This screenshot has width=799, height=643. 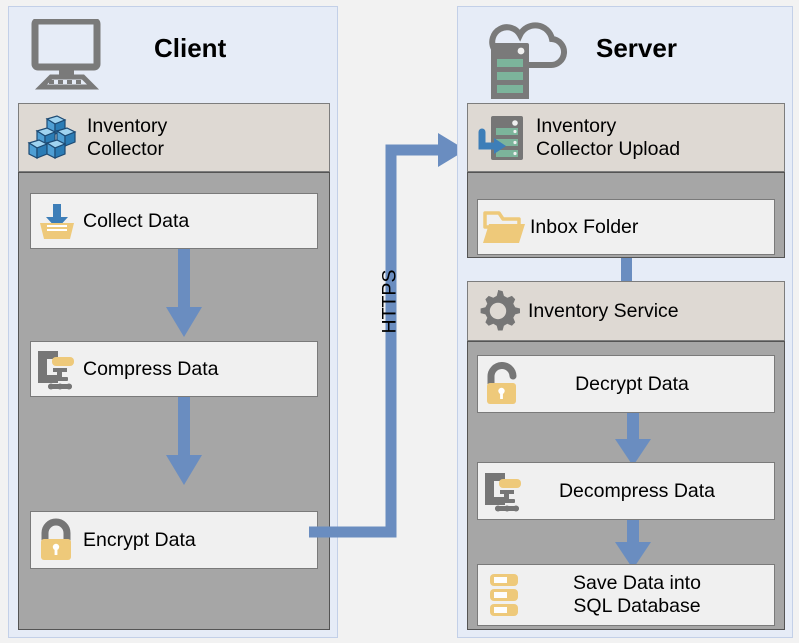 I want to click on server-service-group-label: Inventory Service, so click(x=603, y=310).